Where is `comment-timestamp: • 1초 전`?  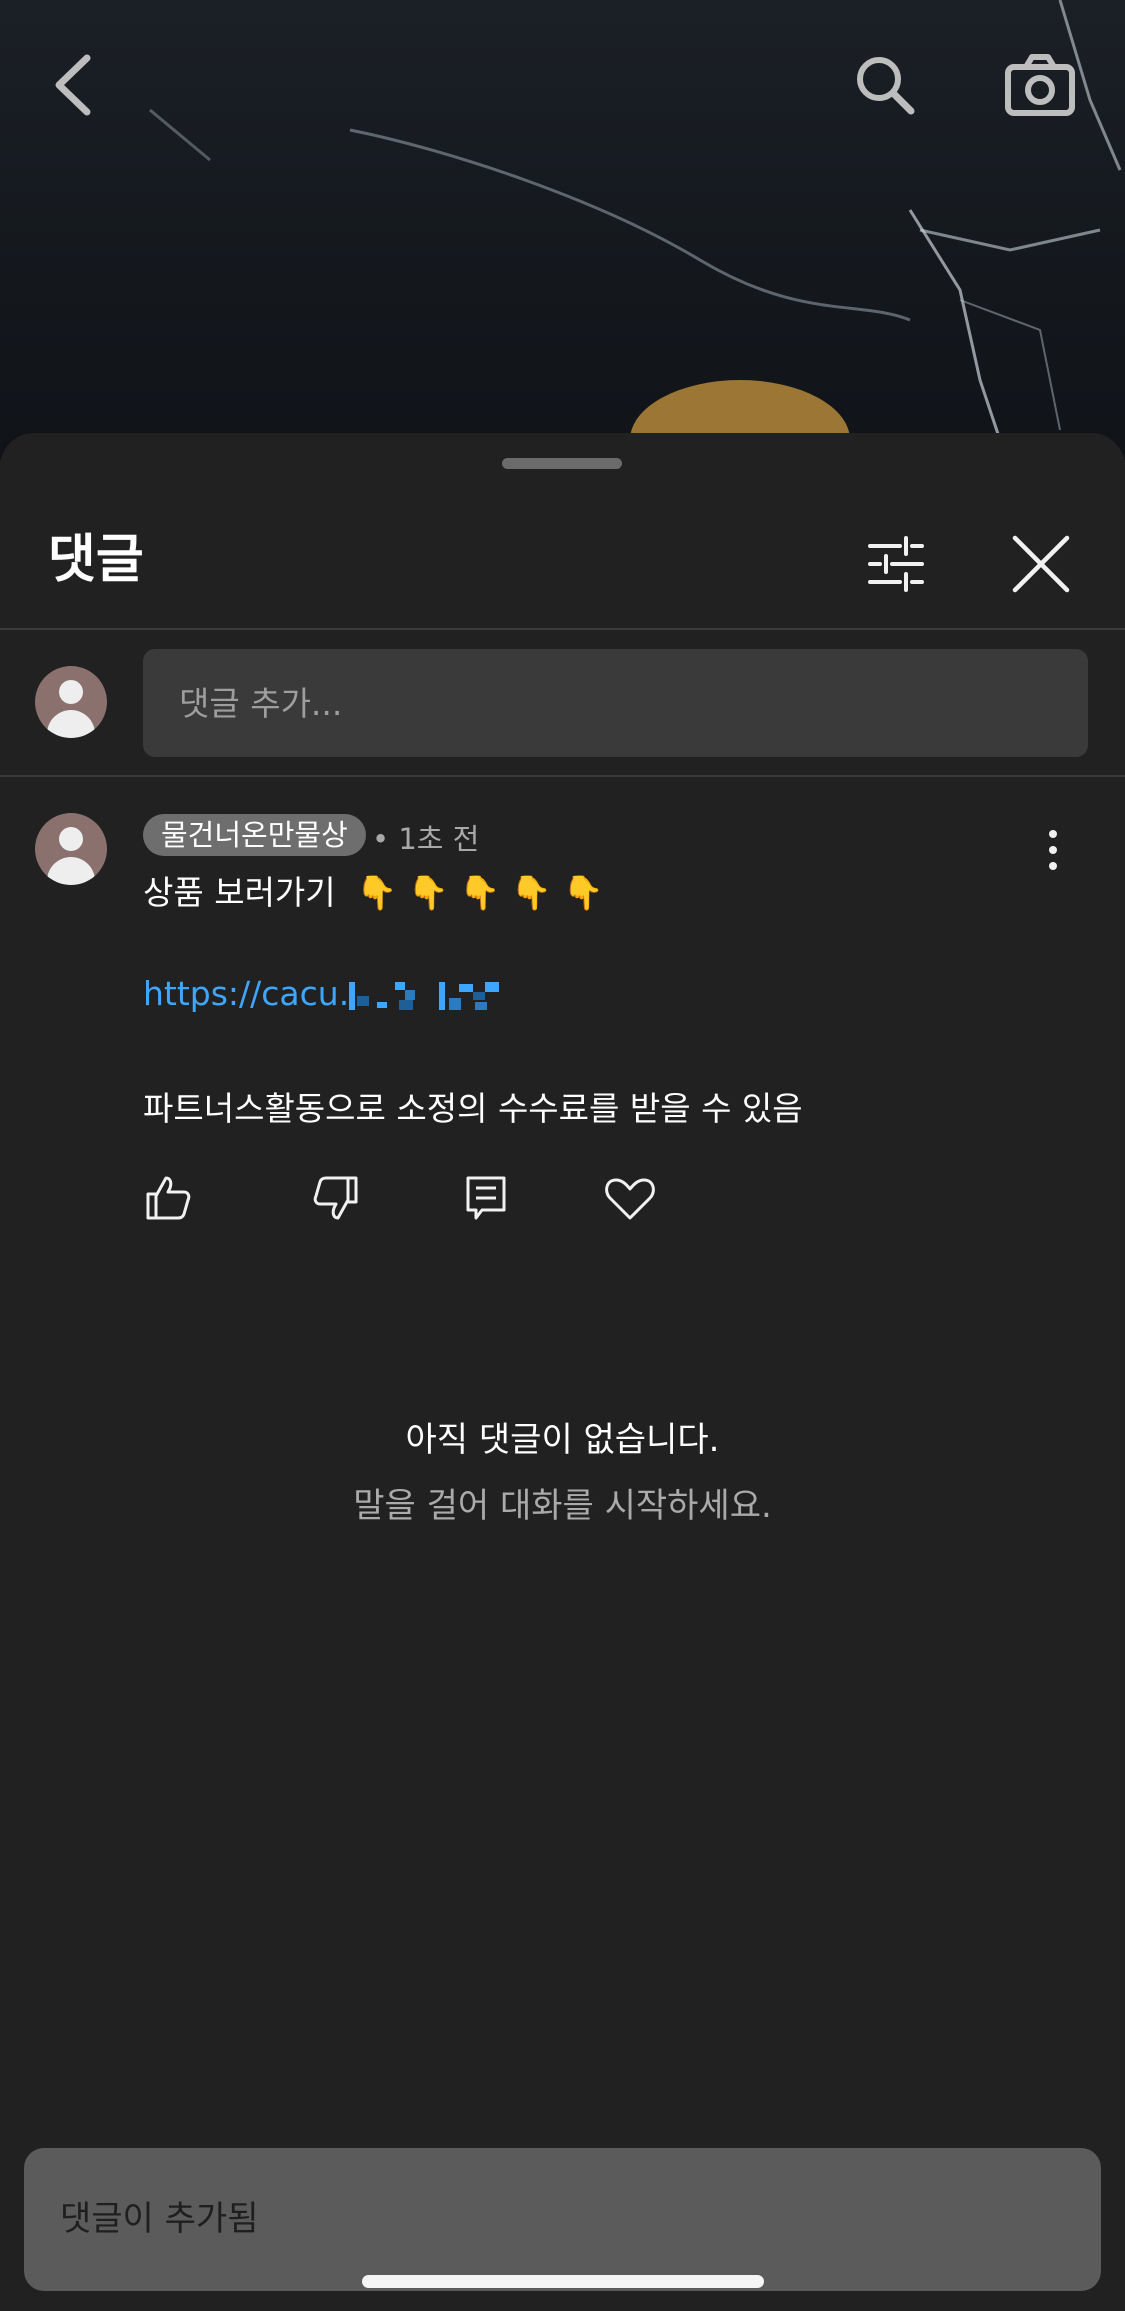
comment-timestamp: • 1초 전 is located at coordinates (426, 839).